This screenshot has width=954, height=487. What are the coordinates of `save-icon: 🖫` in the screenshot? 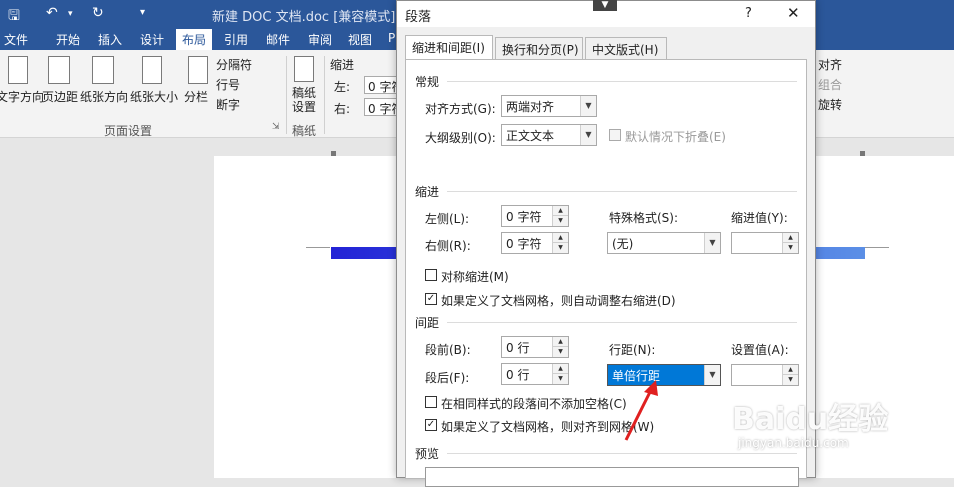 It's located at (14, 17).